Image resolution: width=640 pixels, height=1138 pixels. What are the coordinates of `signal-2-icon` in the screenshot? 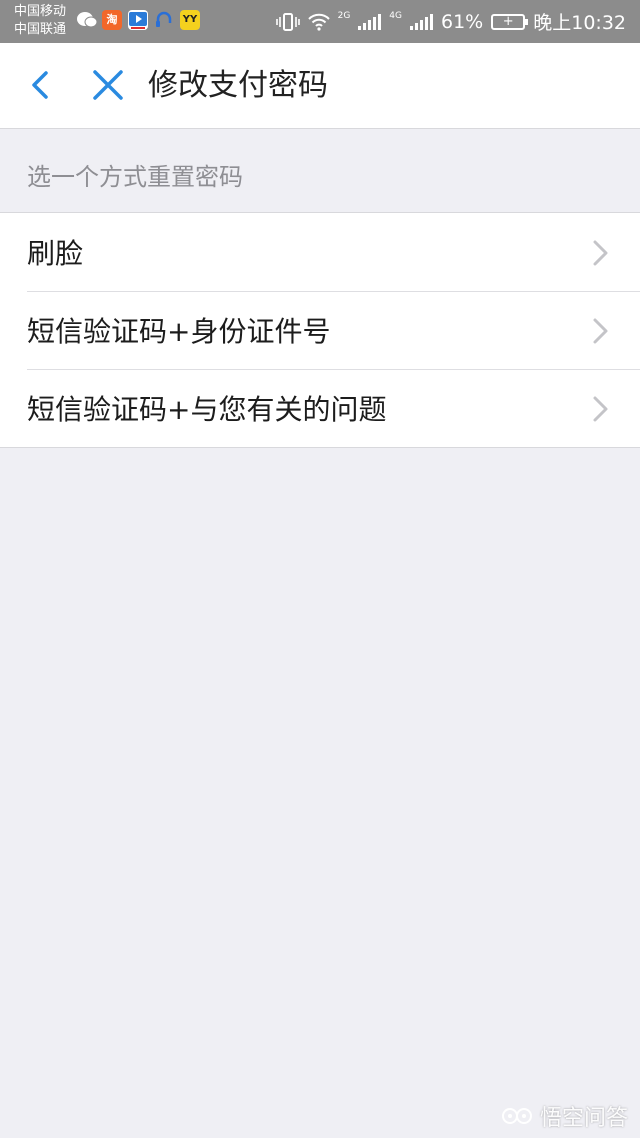 It's located at (421, 21).